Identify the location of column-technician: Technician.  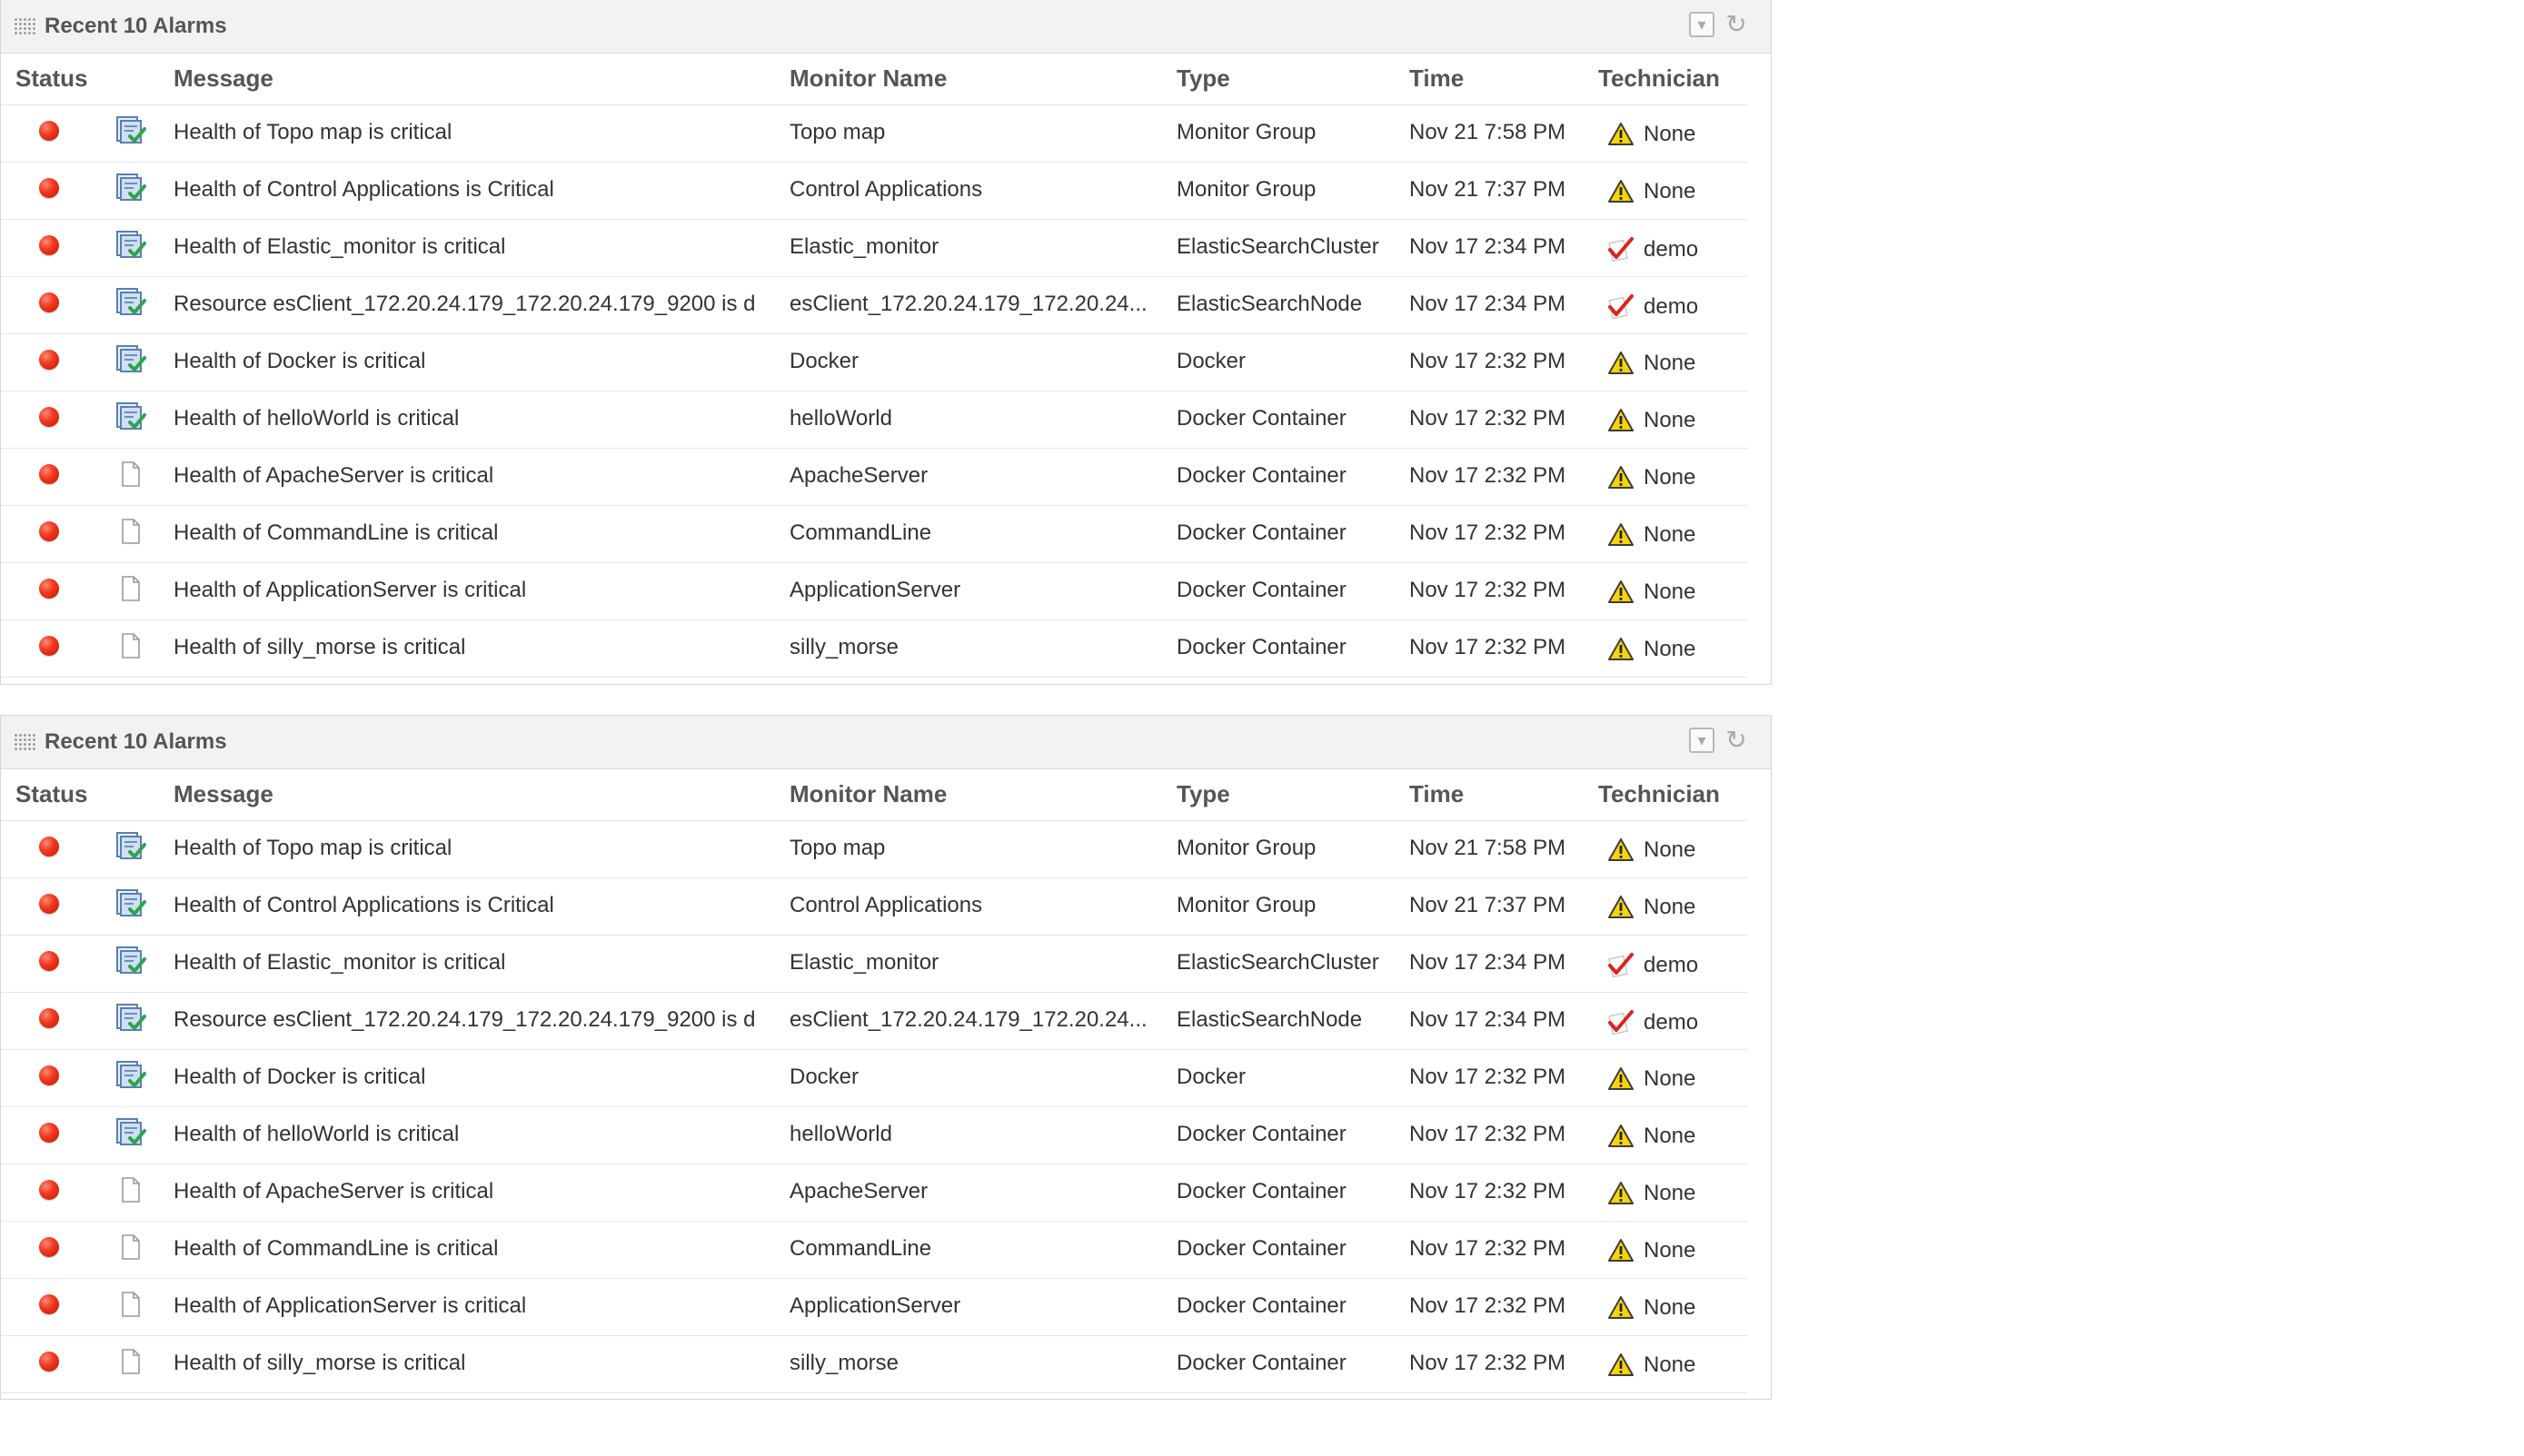
(1659, 794).